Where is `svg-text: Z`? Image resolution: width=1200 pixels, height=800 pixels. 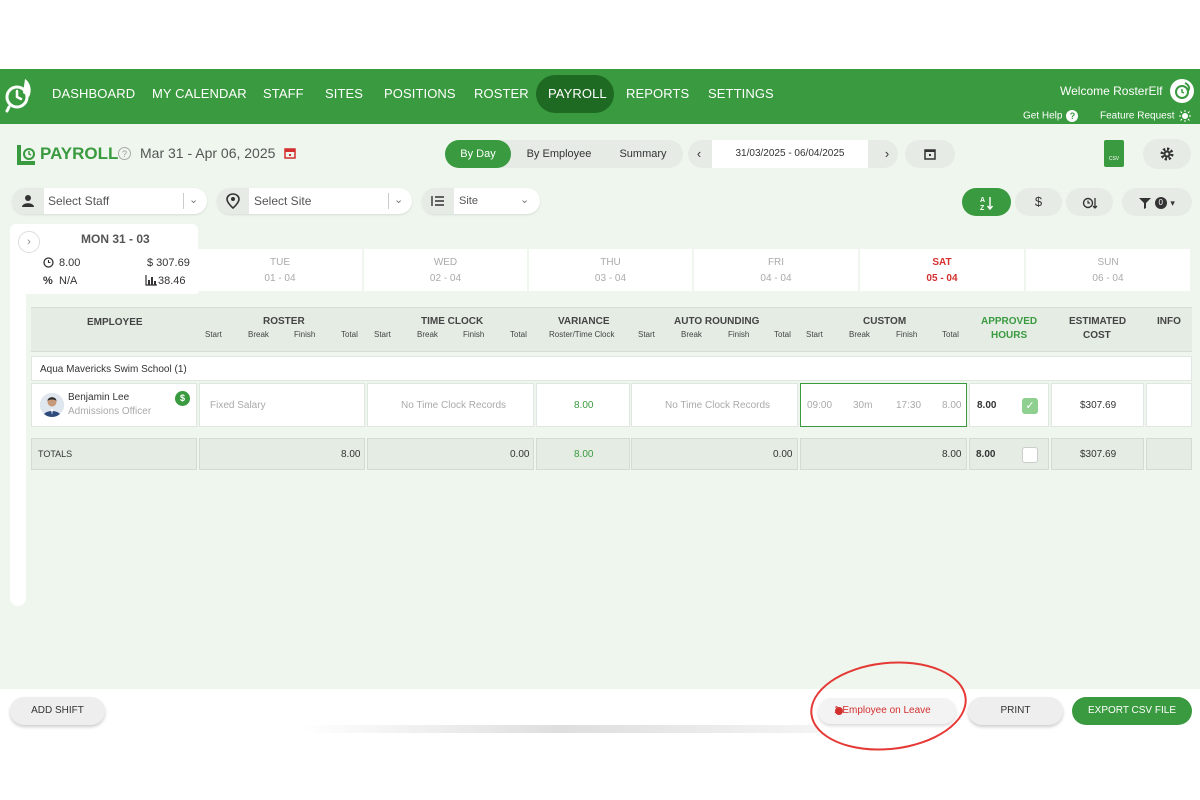 svg-text: Z is located at coordinates (982, 208).